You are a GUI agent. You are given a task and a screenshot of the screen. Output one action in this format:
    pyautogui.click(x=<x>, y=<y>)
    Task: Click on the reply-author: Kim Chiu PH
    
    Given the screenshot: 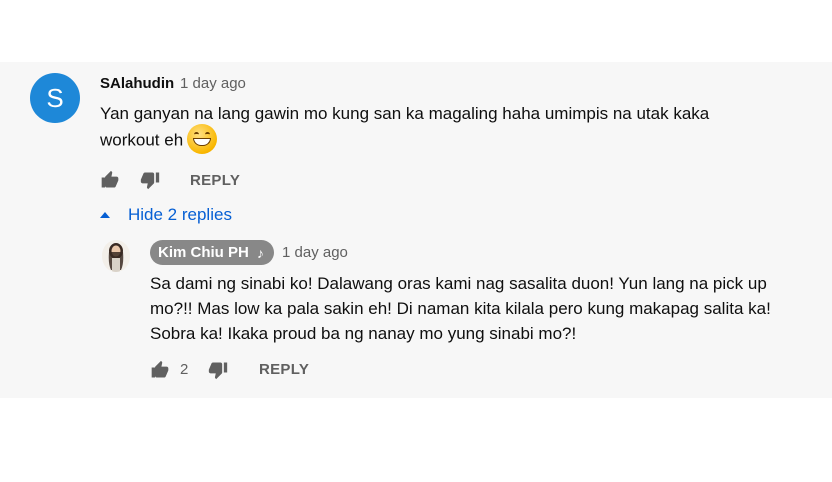 What is the action you would take?
    pyautogui.click(x=203, y=252)
    